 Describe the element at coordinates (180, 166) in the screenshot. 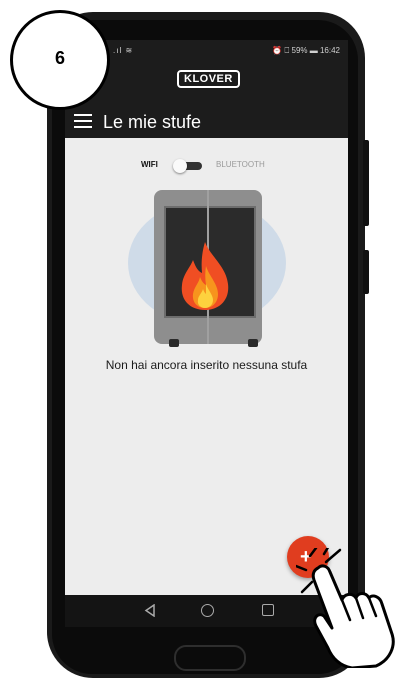

I see `switch-thumb` at that location.